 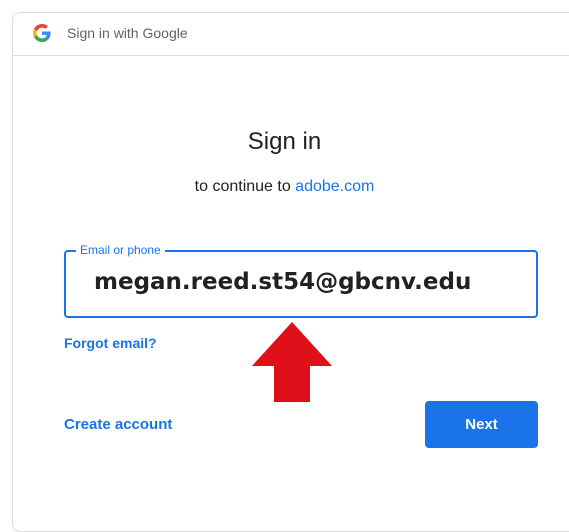 I want to click on next-button: Next, so click(x=481, y=424).